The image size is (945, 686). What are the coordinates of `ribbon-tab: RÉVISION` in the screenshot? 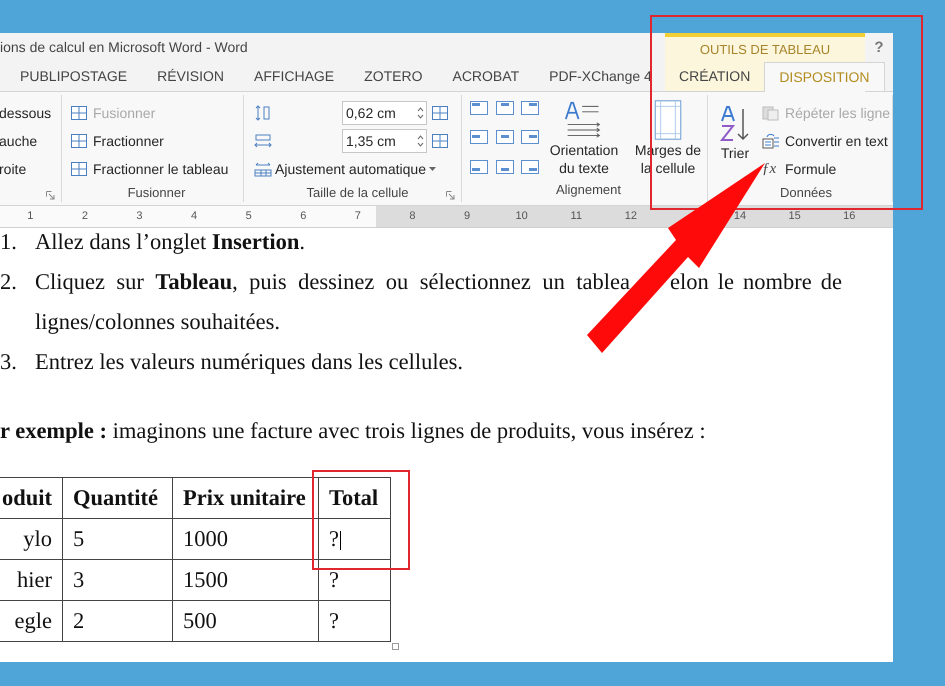 It's located at (190, 76).